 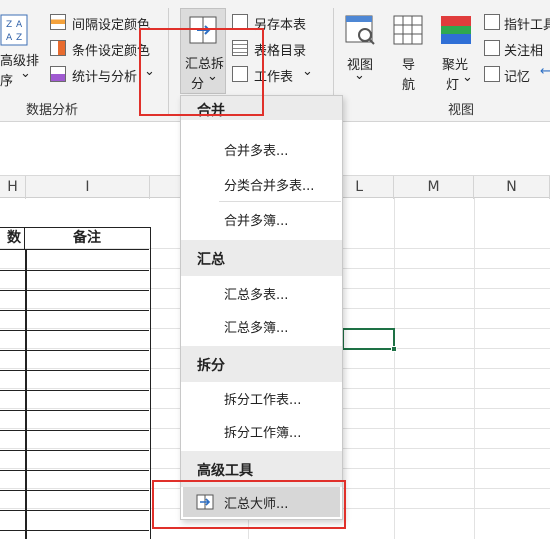 What do you see at coordinates (15, 30) in the screenshot?
I see `sort-az-icon: Z A A Z` at bounding box center [15, 30].